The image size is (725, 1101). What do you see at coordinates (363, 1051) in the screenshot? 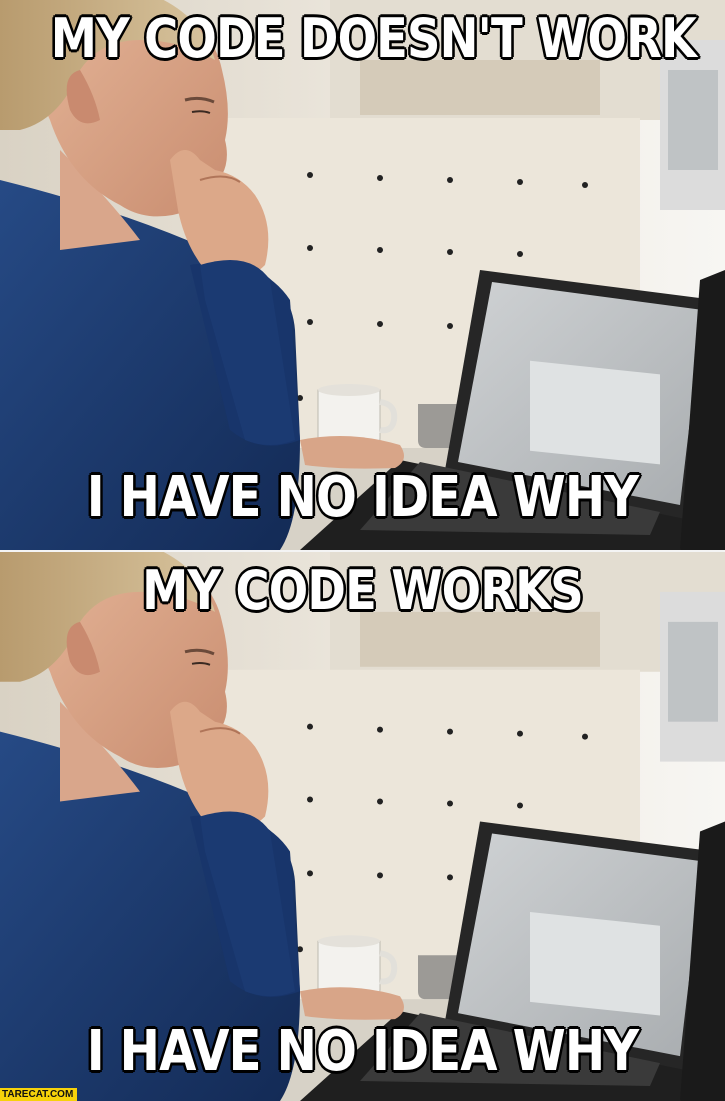
I see `caption-bottom-panel-bottom: I HAVE NO IDEA WHY` at bounding box center [363, 1051].